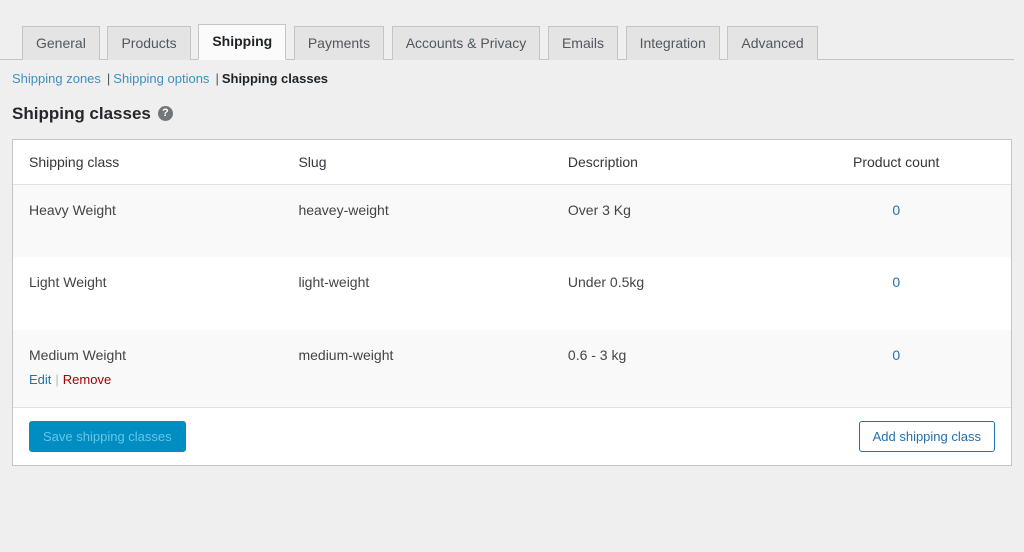  Describe the element at coordinates (417, 162) in the screenshot. I see `column-header-slug: Slug` at that location.